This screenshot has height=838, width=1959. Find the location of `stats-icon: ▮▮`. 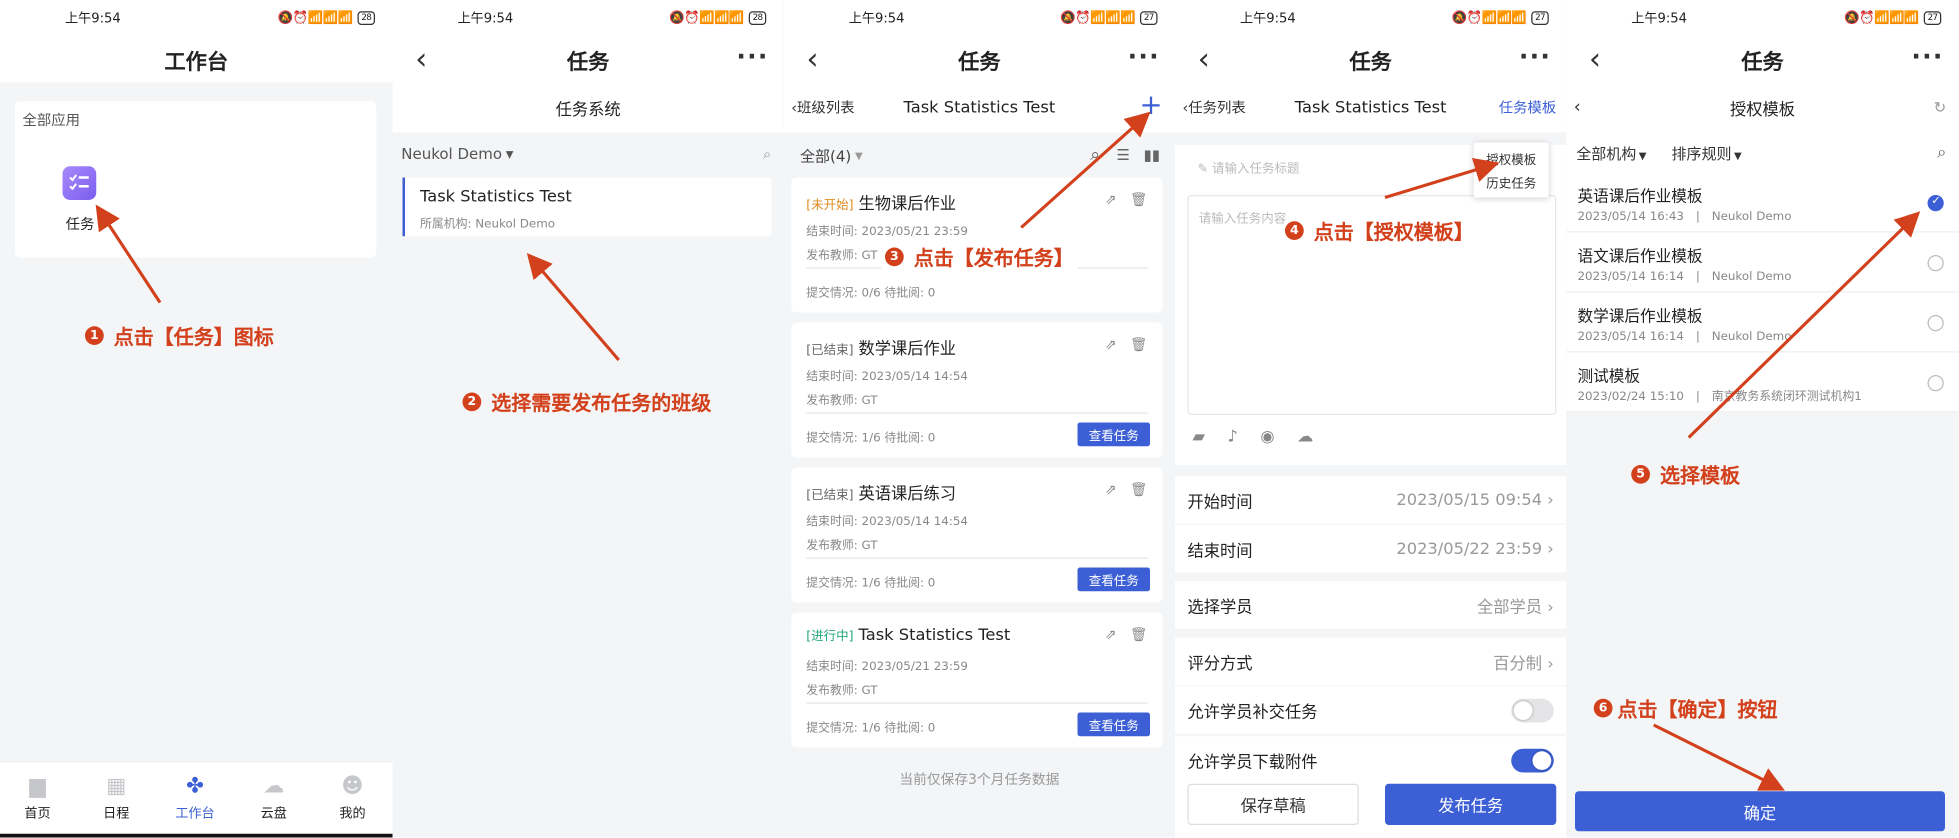

stats-icon: ▮▮ is located at coordinates (1151, 155).